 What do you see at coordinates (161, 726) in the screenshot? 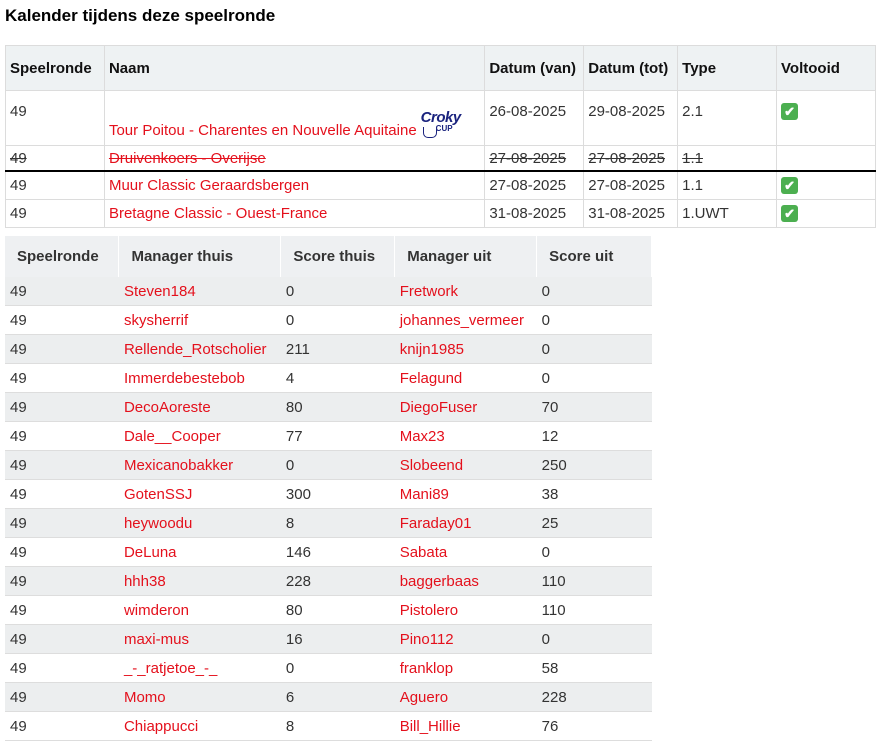
I see `home-manager-link: Chiappucci` at bounding box center [161, 726].